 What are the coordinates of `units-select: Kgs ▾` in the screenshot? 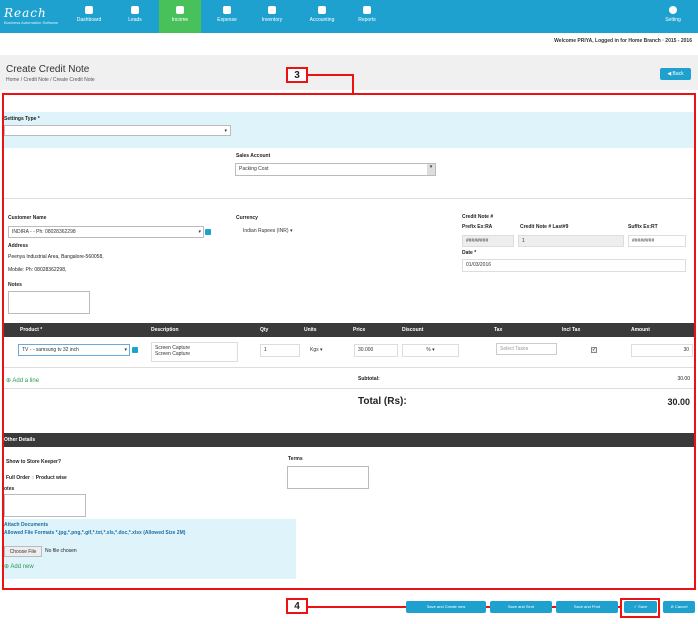 It's located at (329, 351).